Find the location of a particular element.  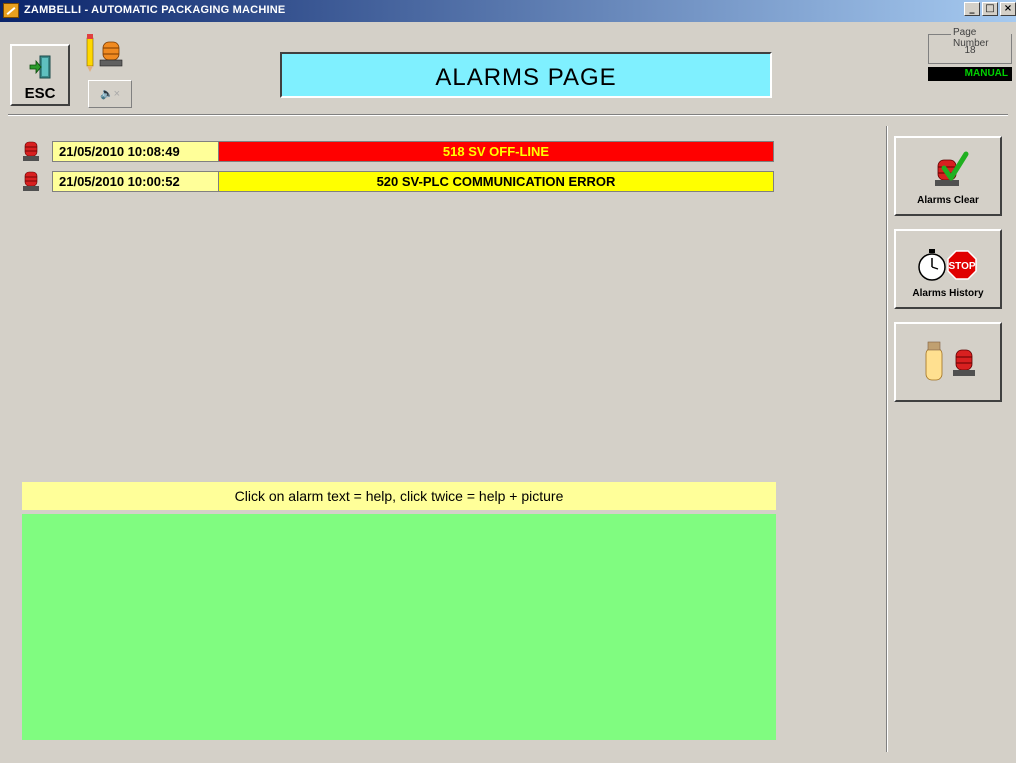

operator-beacon-icon is located at coordinates (950, 361).